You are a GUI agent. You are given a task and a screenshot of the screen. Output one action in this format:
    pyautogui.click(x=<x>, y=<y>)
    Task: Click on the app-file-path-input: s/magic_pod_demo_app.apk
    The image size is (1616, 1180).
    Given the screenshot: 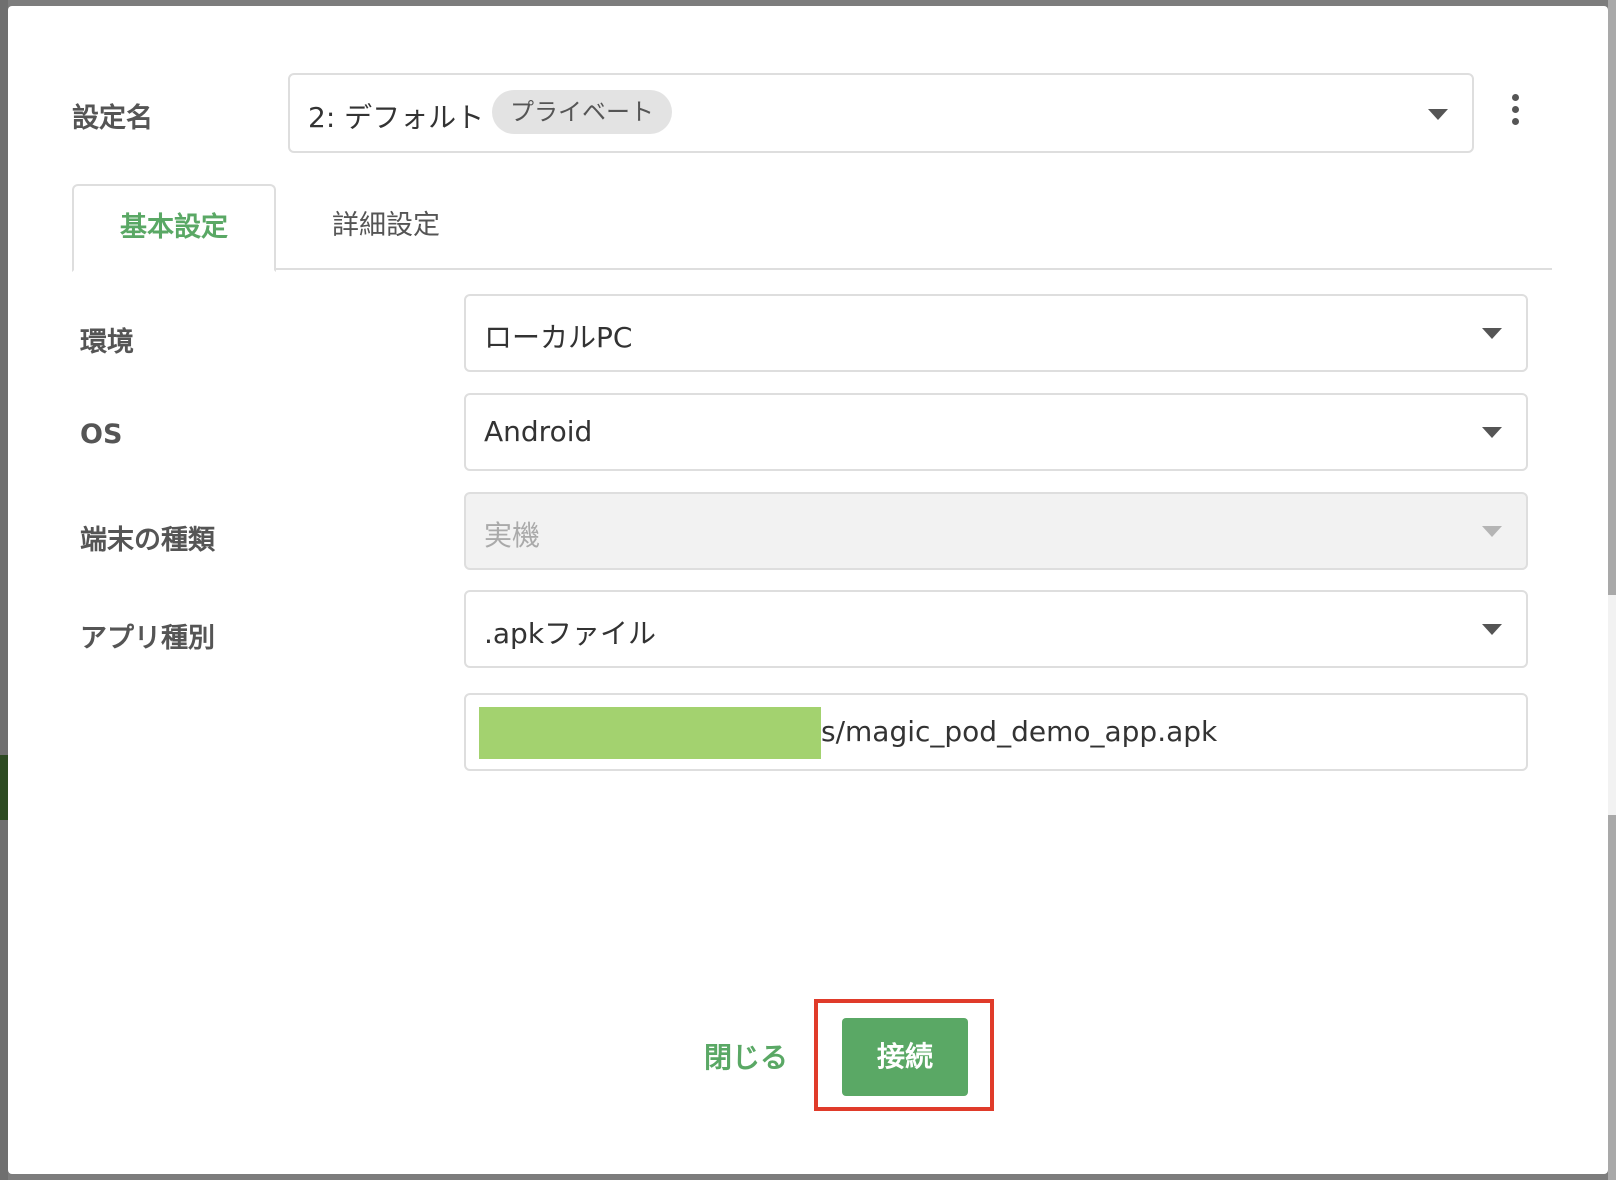 What is the action you would take?
    pyautogui.click(x=996, y=732)
    